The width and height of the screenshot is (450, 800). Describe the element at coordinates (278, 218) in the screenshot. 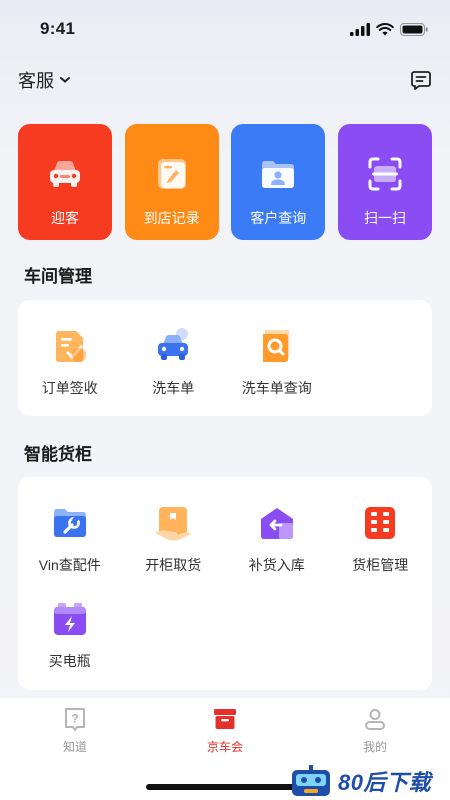

I see `quick-action-label: 客户查询` at that location.